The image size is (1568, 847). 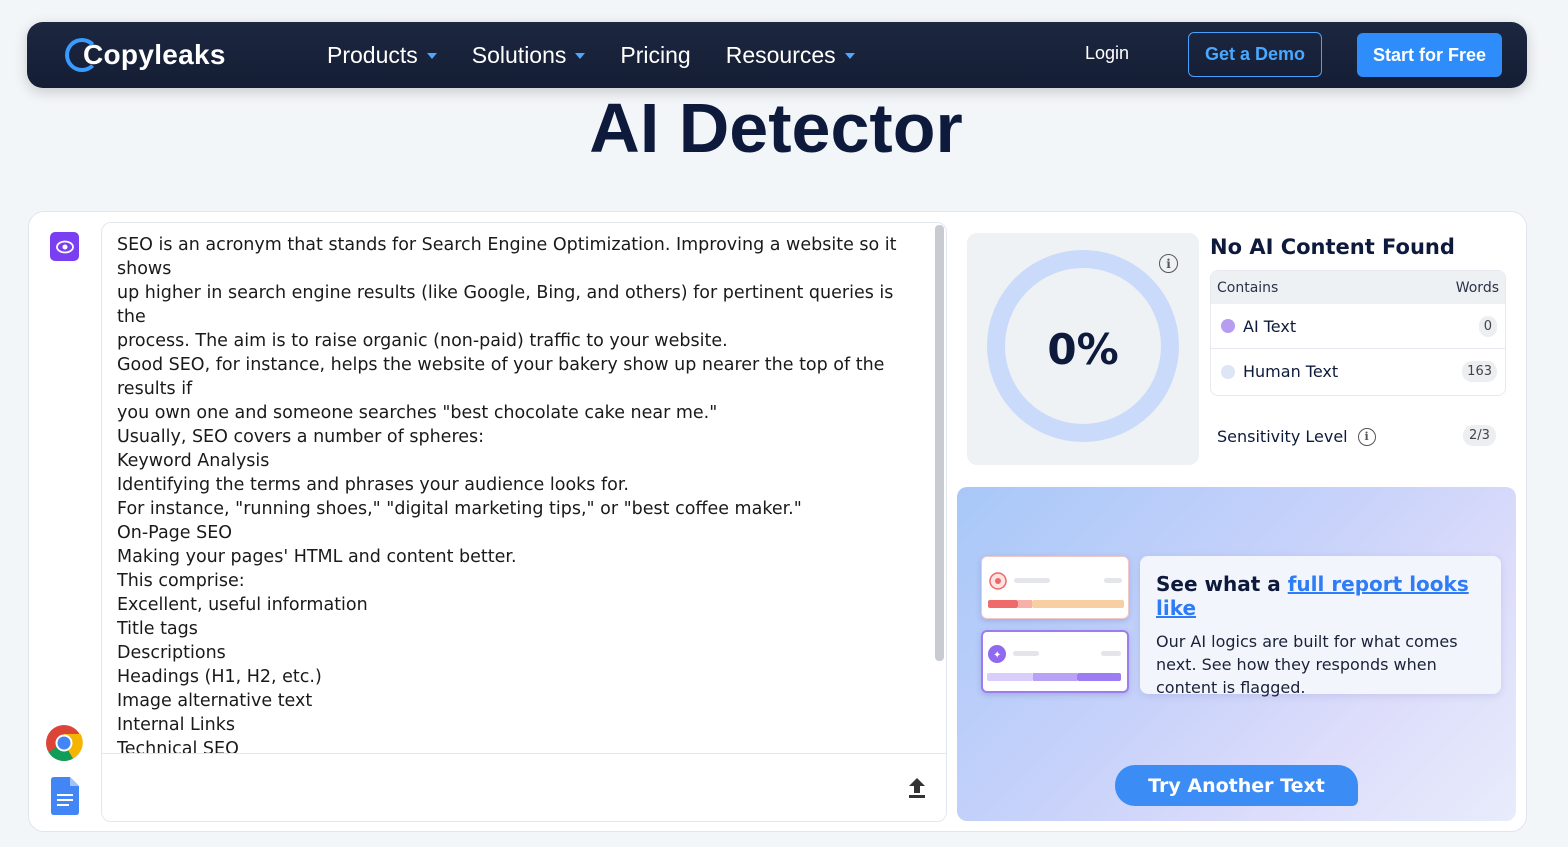 What do you see at coordinates (1358, 287) in the screenshot?
I see `stats-table-header: Contains Words` at bounding box center [1358, 287].